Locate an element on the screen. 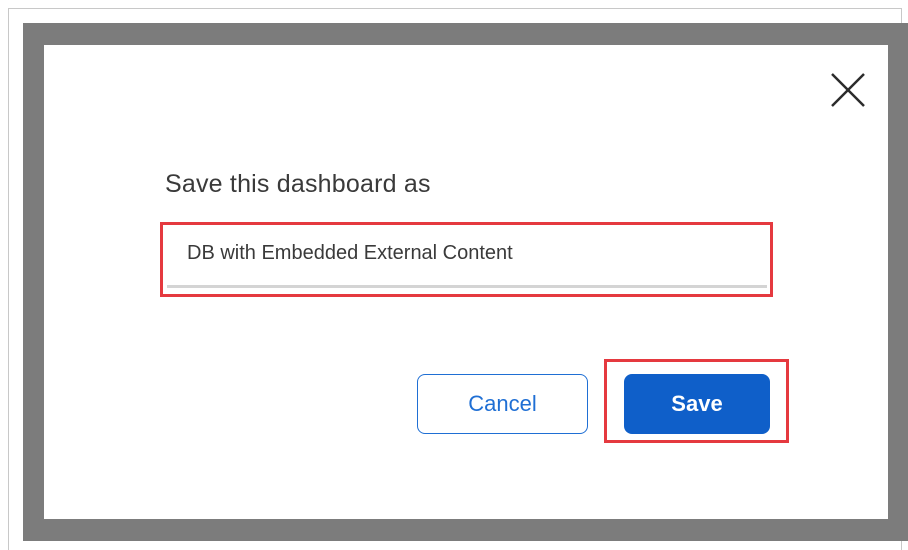 This screenshot has width=908, height=550. close-icon is located at coordinates (848, 90).